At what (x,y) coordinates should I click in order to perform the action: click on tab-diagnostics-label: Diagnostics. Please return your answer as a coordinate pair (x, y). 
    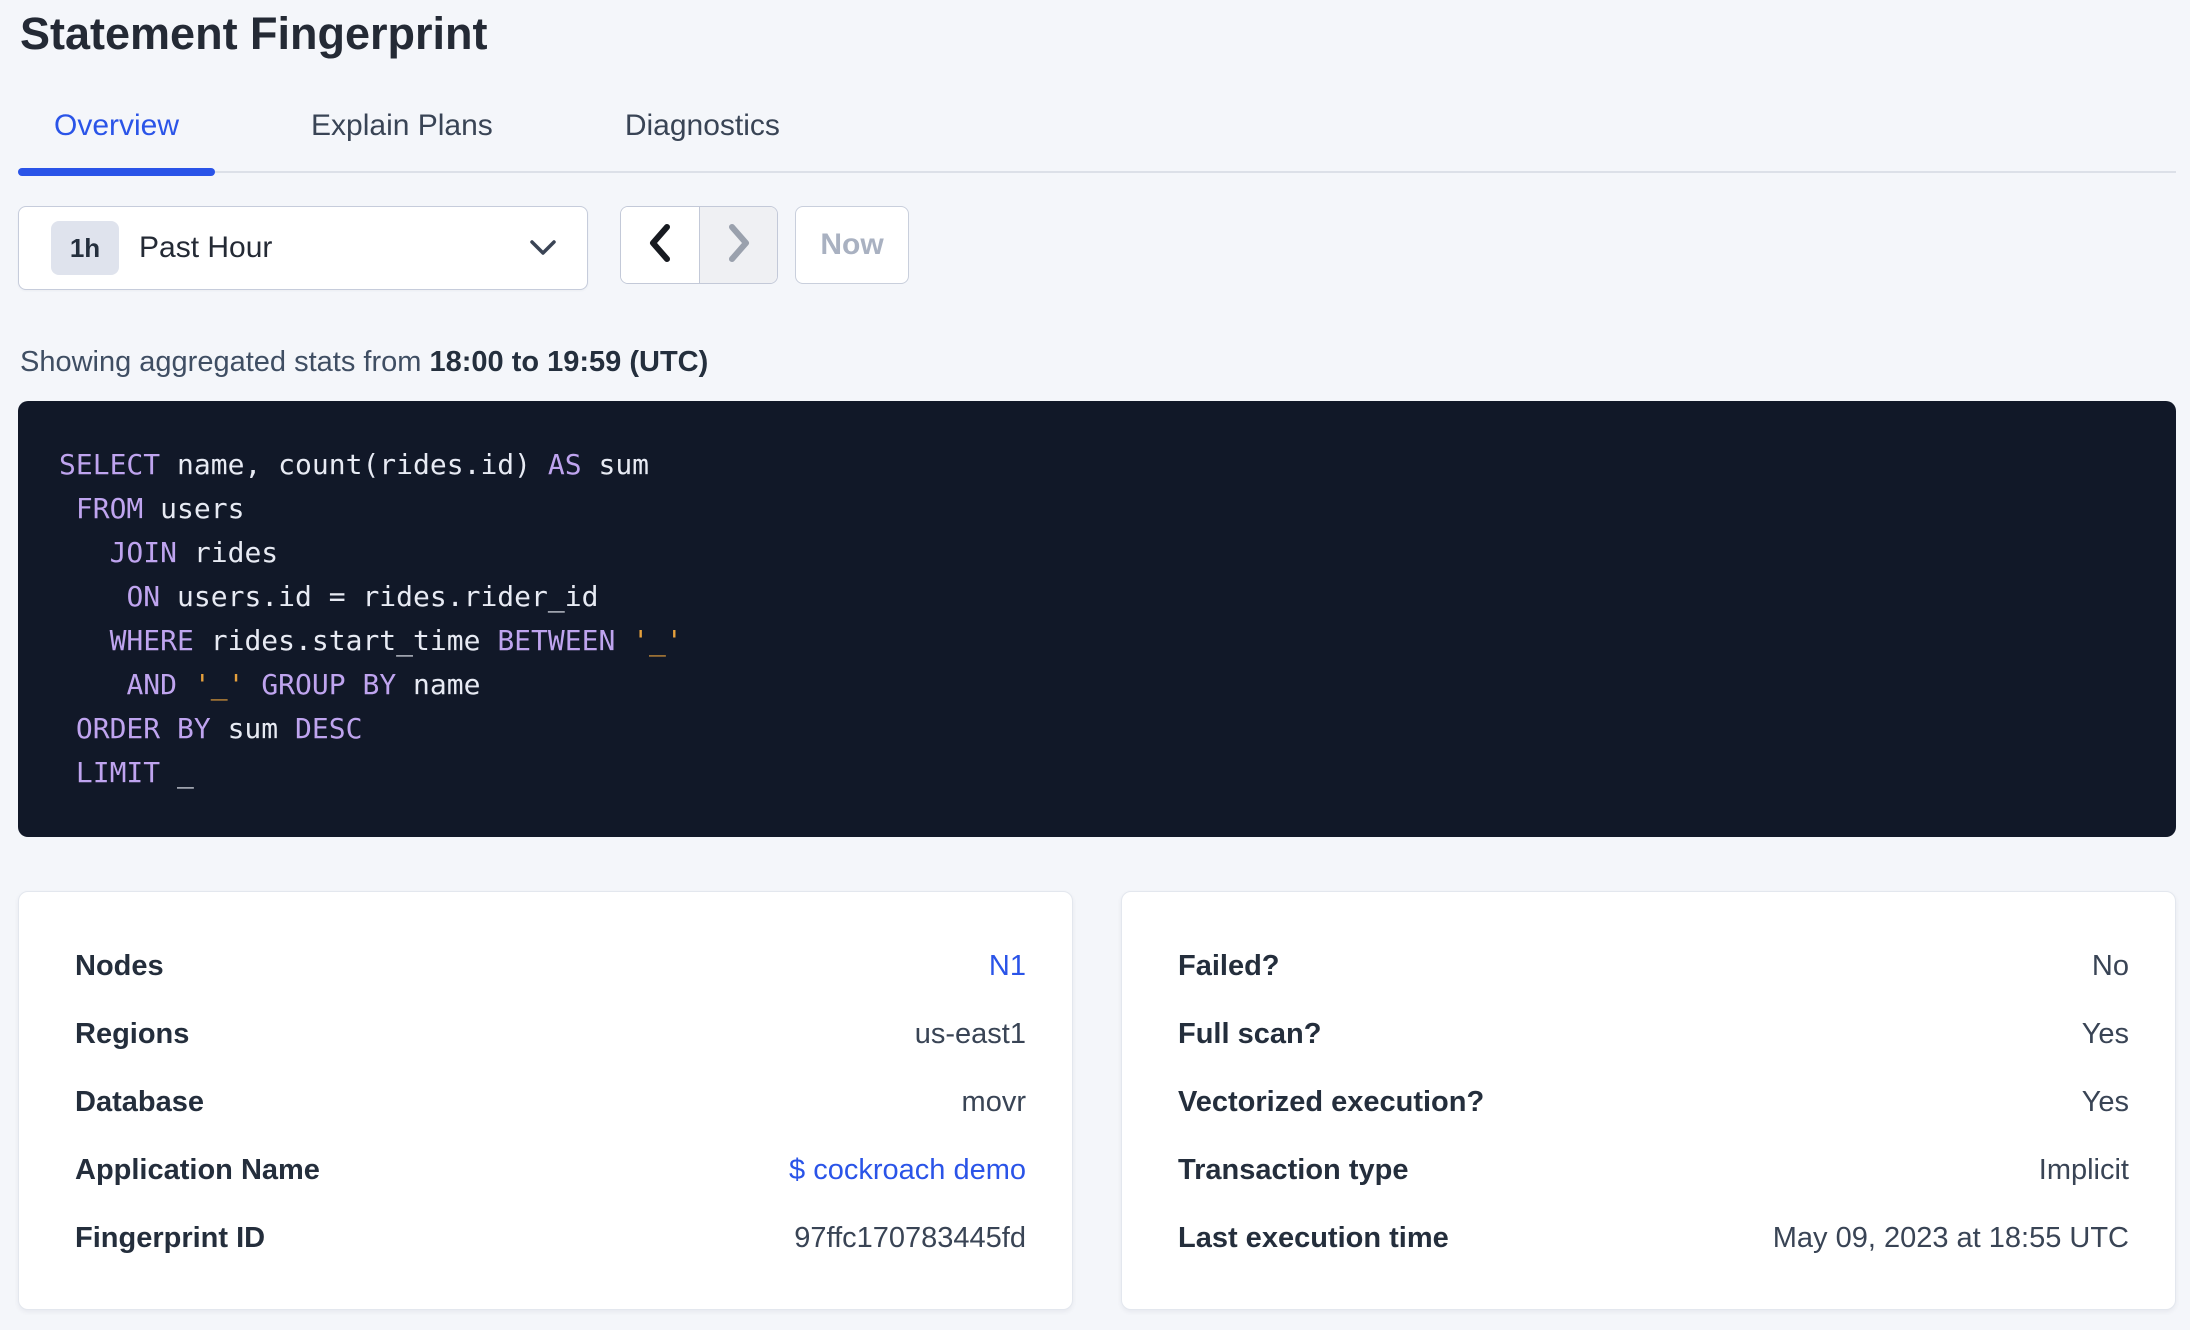
    Looking at the image, I should click on (702, 125).